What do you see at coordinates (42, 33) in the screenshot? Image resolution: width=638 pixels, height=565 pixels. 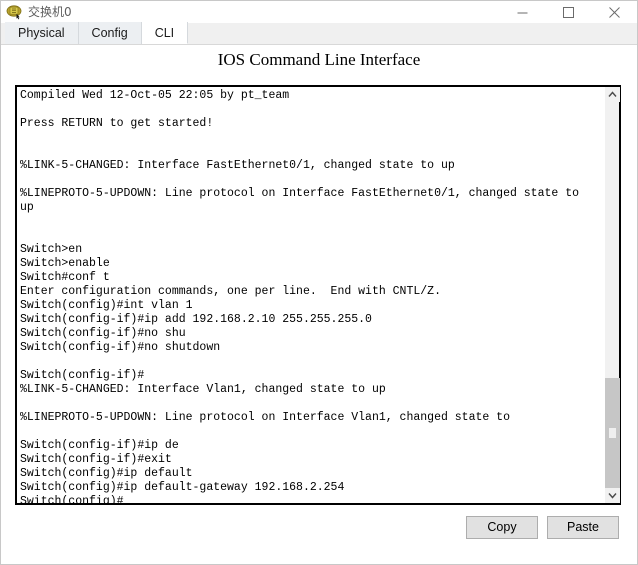 I see `tab-physical: Physical` at bounding box center [42, 33].